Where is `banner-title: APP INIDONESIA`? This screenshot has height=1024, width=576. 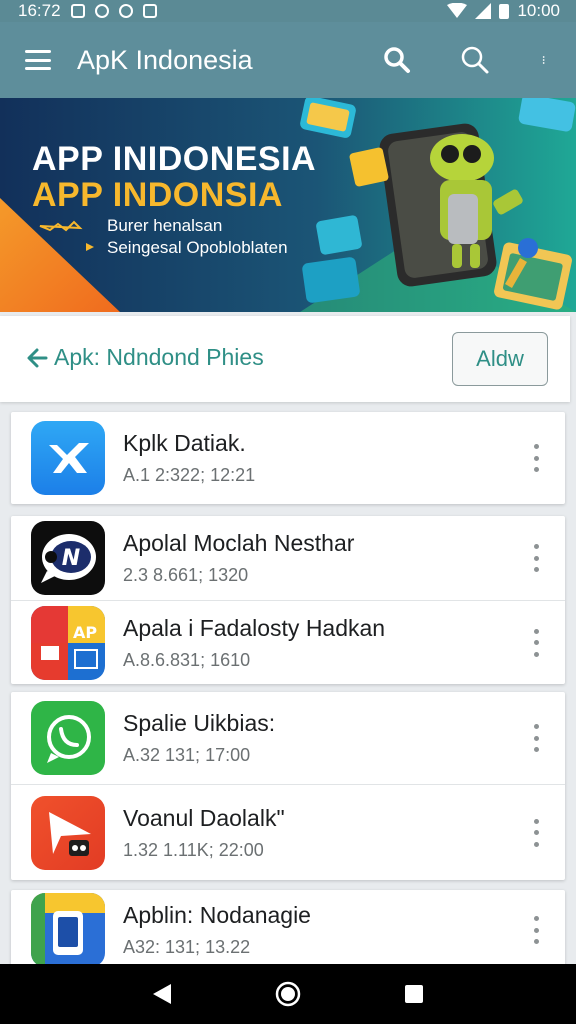 banner-title: APP INIDONESIA is located at coordinates (174, 159).